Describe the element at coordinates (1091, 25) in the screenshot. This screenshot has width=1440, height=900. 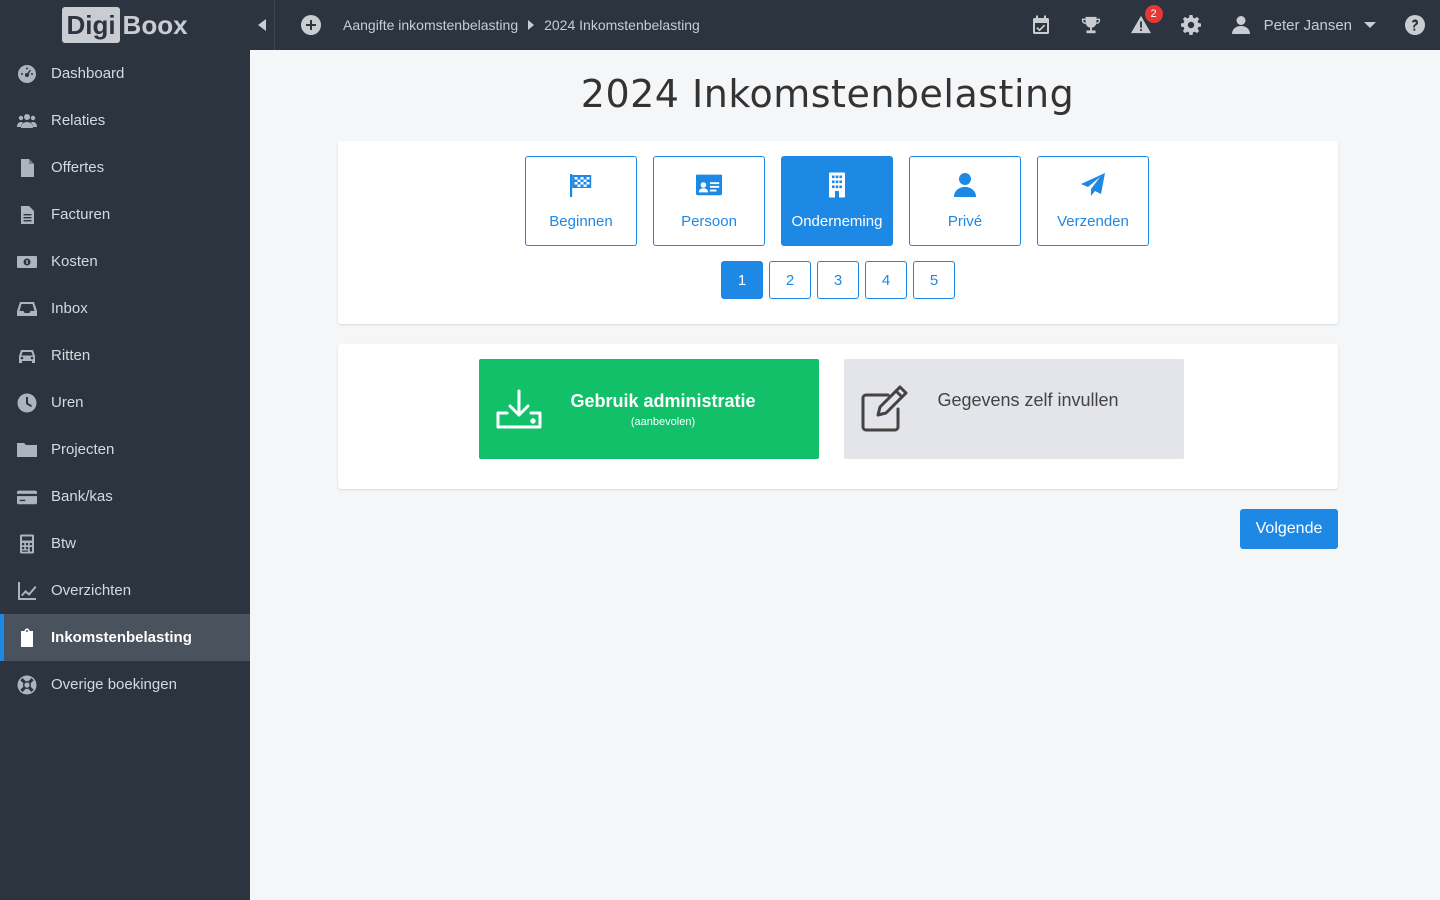
I see `trophy-icon` at that location.